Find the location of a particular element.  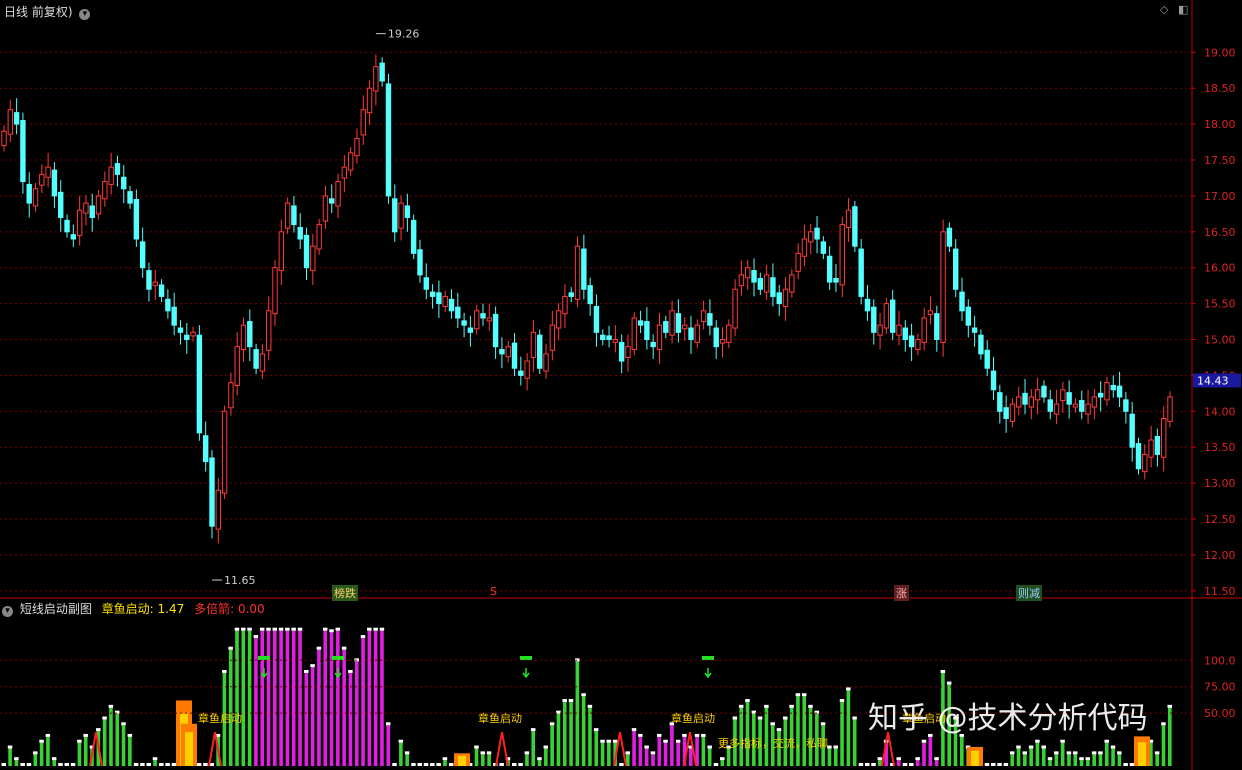

marker-3: 涨 is located at coordinates (901, 593).